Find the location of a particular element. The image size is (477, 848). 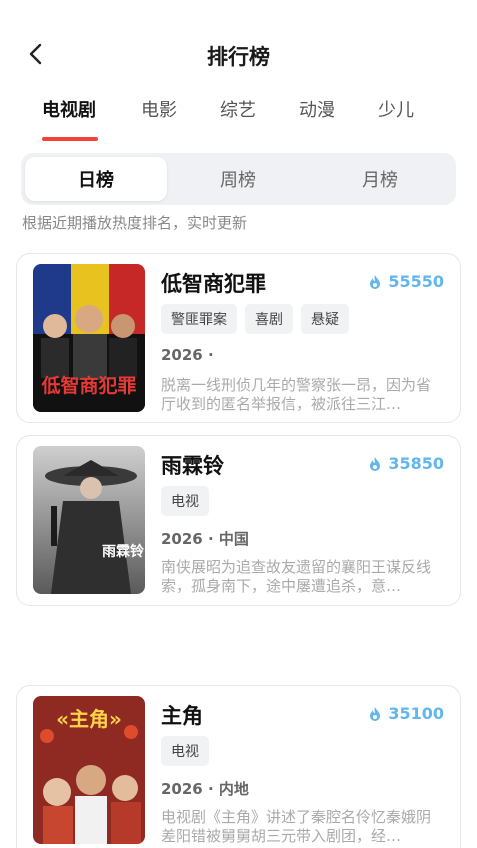

item-title: 低智商犯罪 is located at coordinates (213, 284).